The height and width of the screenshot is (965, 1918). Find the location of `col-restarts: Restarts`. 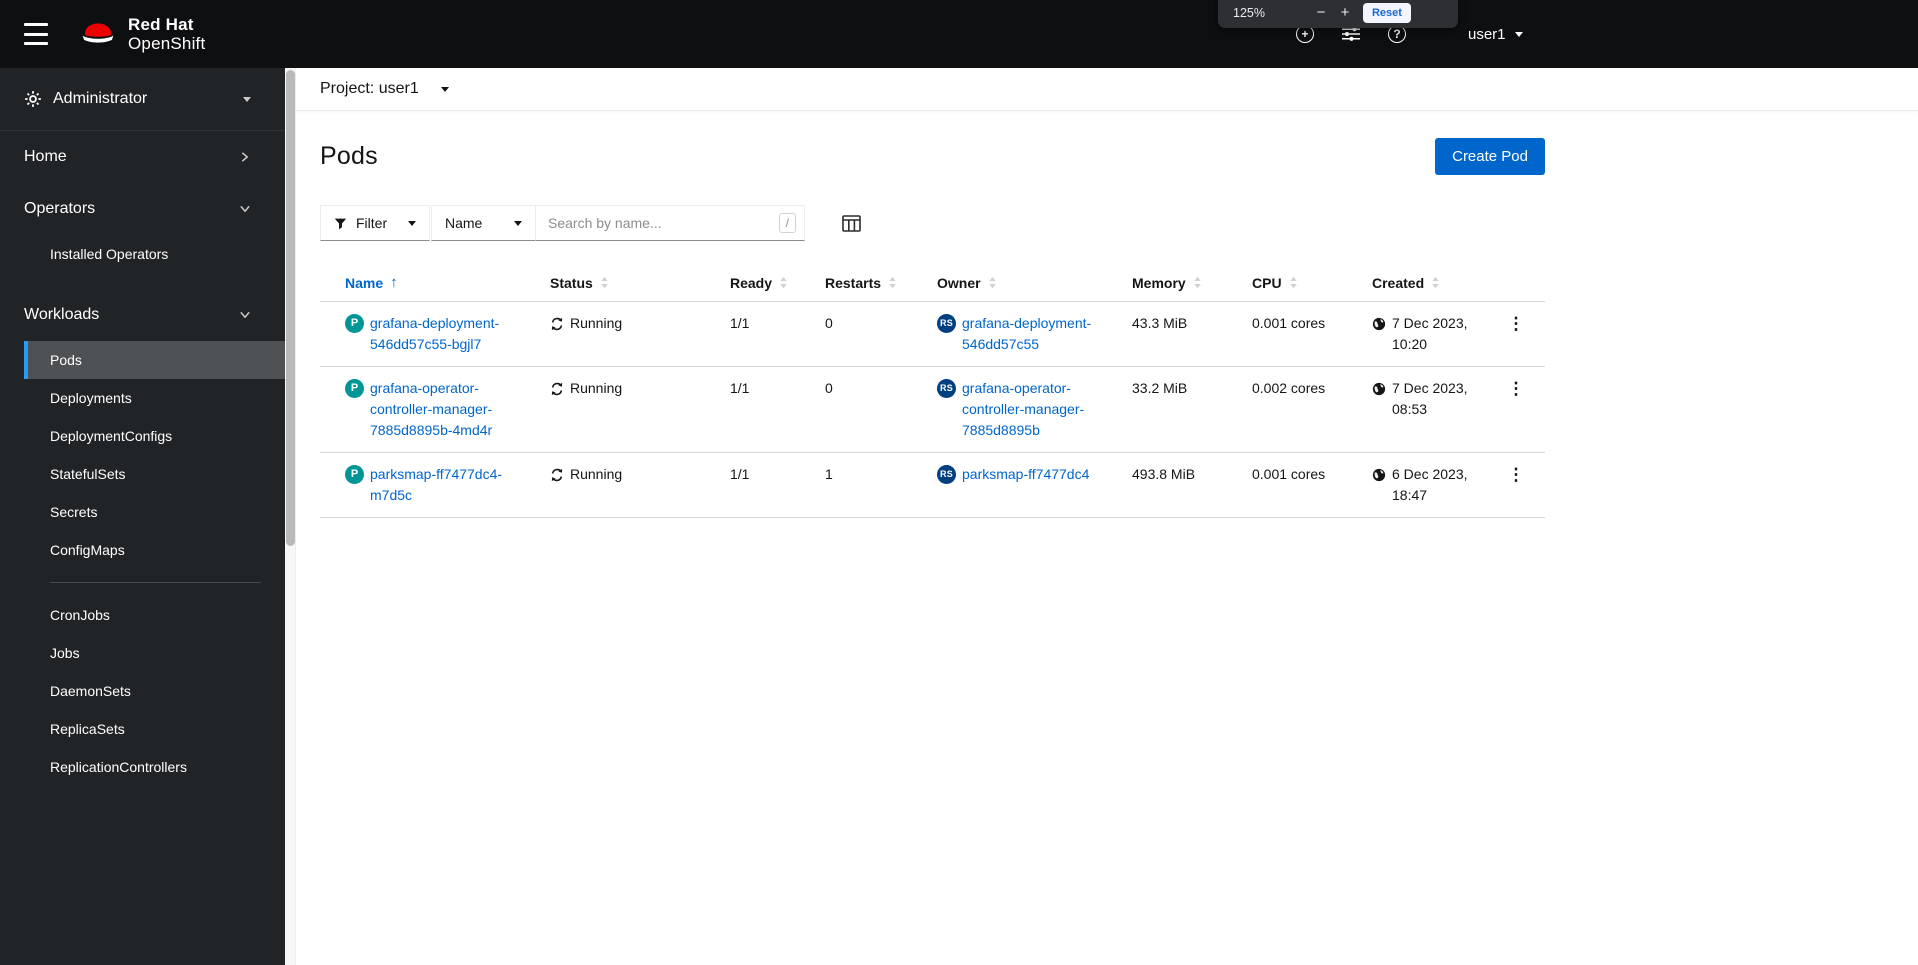

col-restarts: Restarts is located at coordinates (853, 282).